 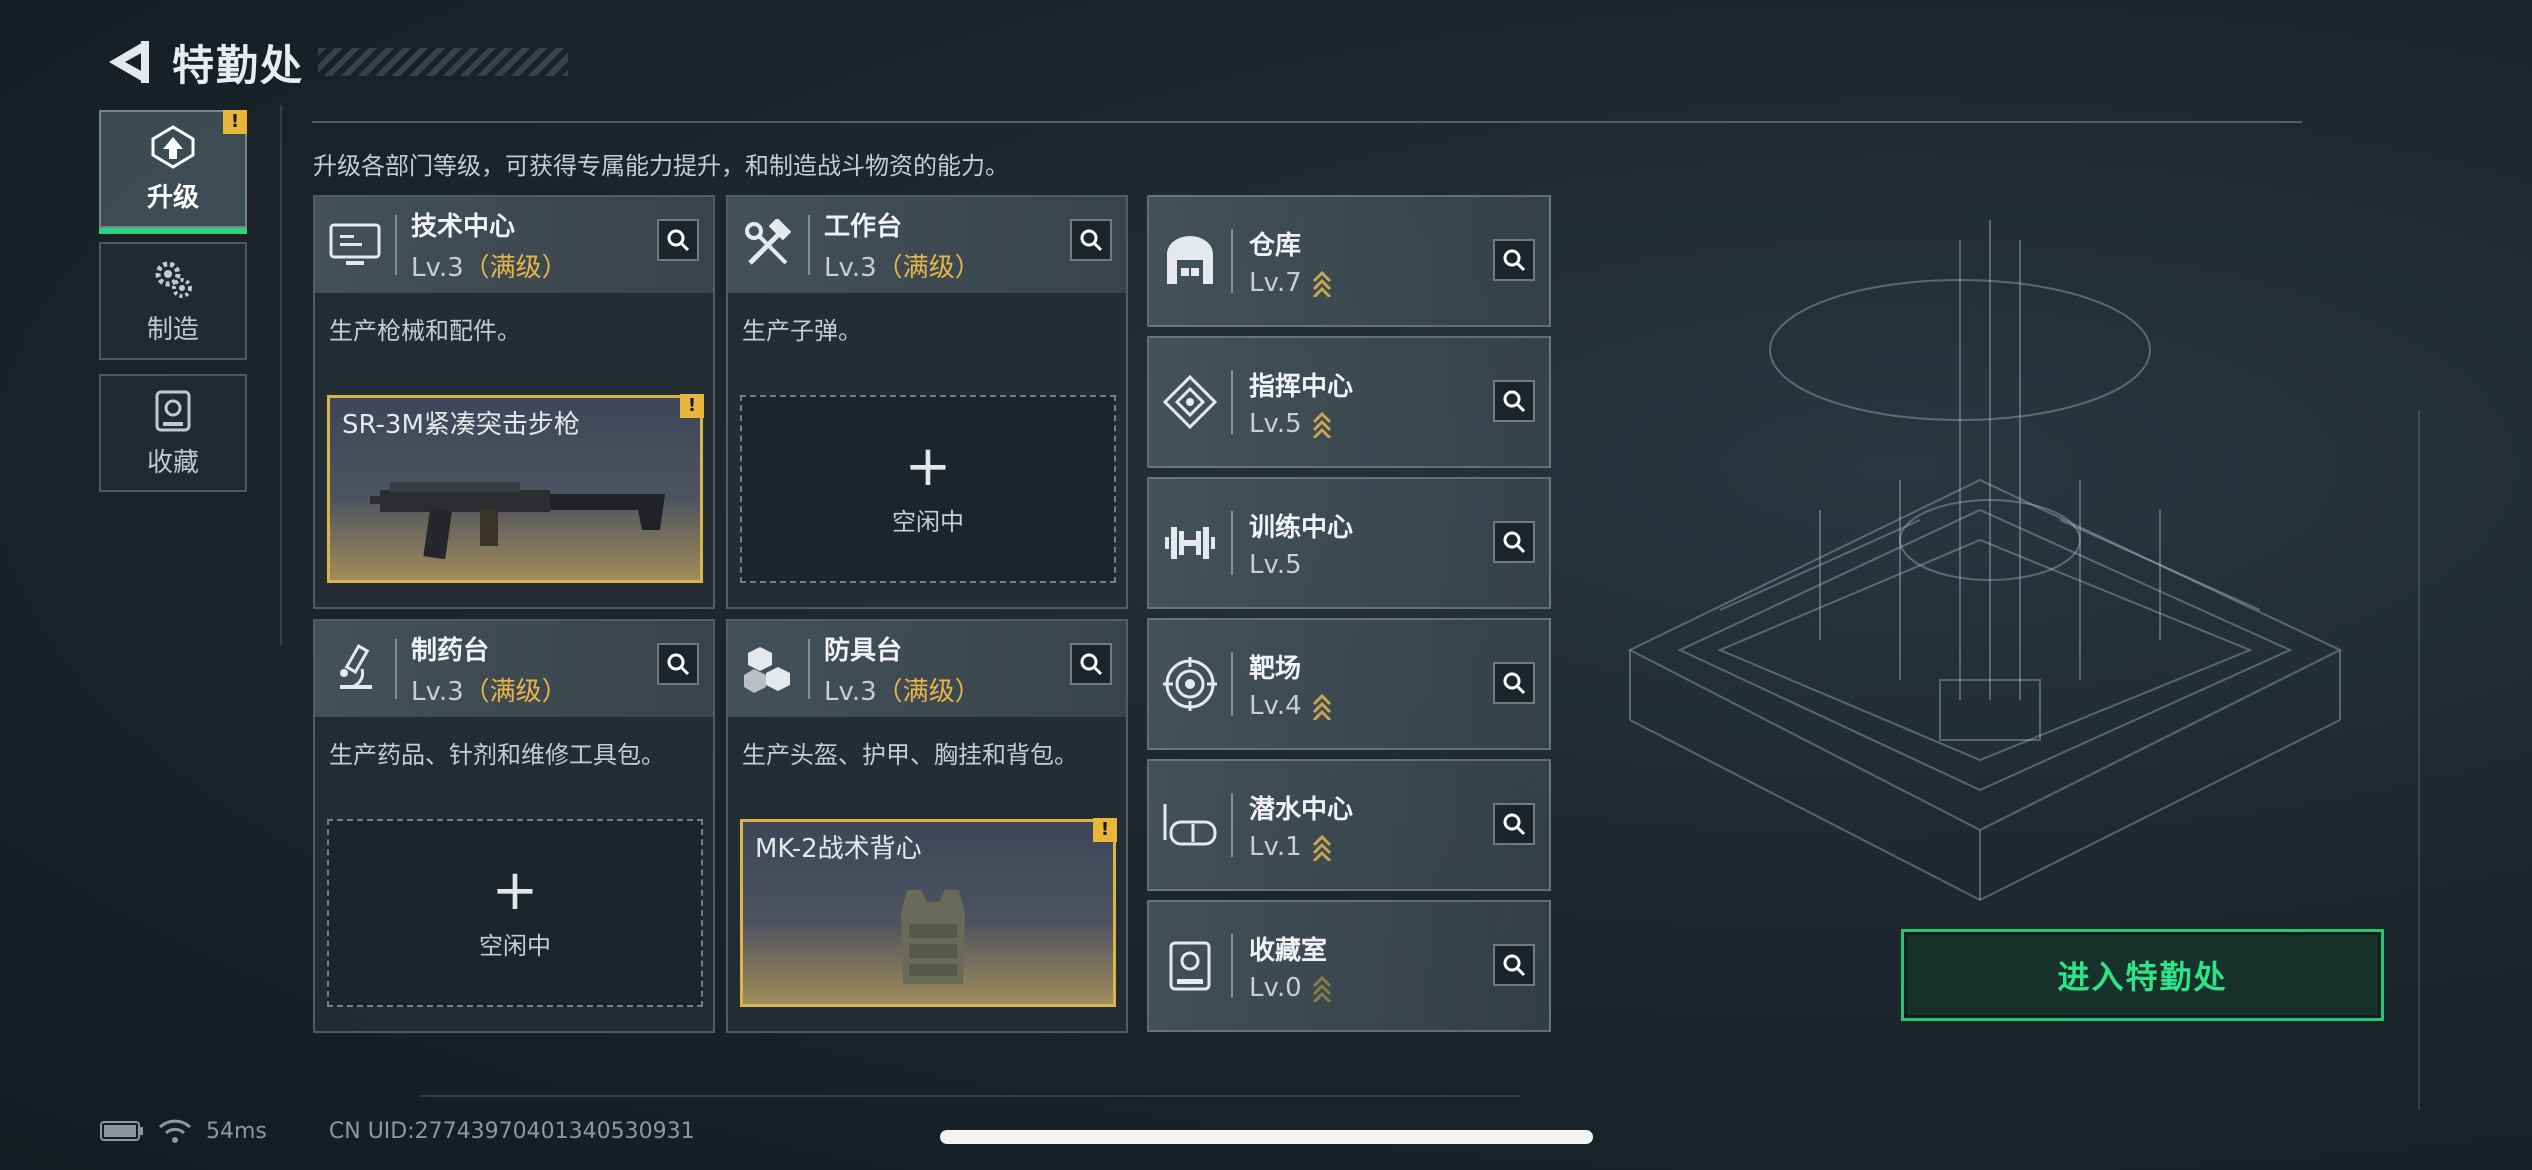 What do you see at coordinates (1288, 950) in the screenshot?
I see `facility-name: 收藏室` at bounding box center [1288, 950].